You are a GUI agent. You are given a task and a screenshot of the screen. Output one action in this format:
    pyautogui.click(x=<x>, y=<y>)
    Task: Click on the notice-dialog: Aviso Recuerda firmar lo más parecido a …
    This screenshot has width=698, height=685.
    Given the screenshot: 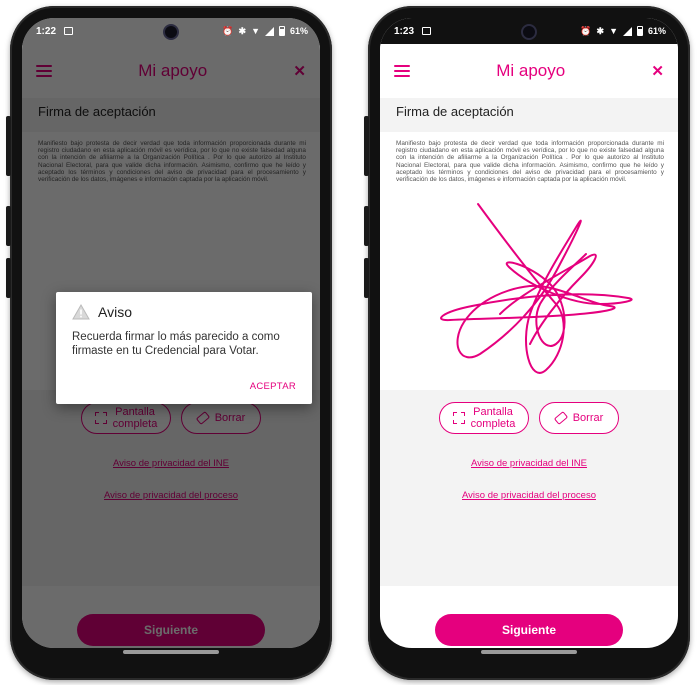 What is the action you would take?
    pyautogui.click(x=184, y=348)
    